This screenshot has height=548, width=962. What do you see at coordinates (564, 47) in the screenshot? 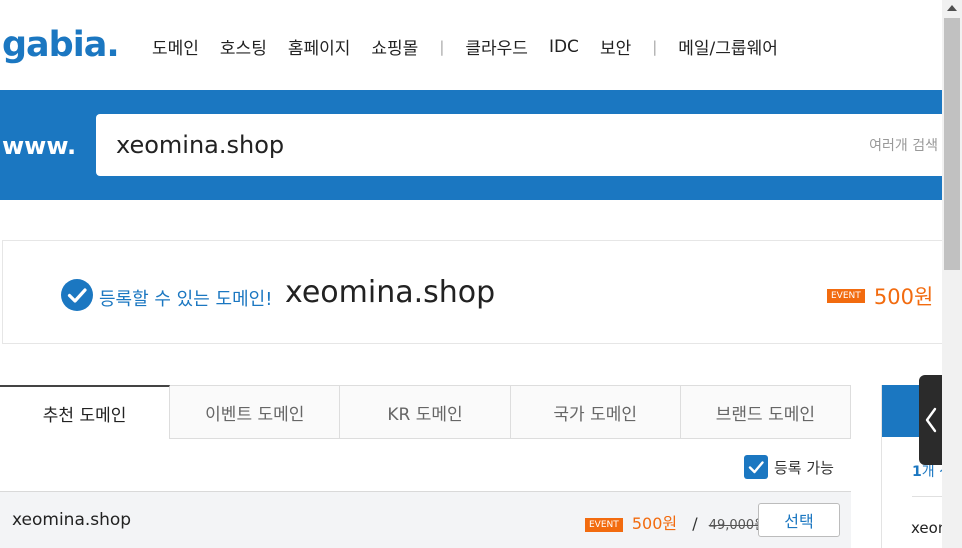
I see `nav-item-idc: IDC` at bounding box center [564, 47].